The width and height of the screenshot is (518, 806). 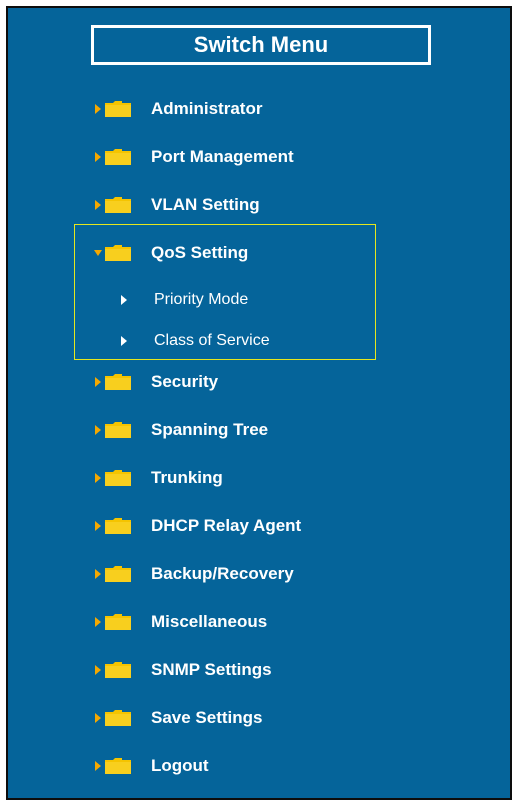 I want to click on menu-item-label: QoS Setting, so click(x=200, y=252).